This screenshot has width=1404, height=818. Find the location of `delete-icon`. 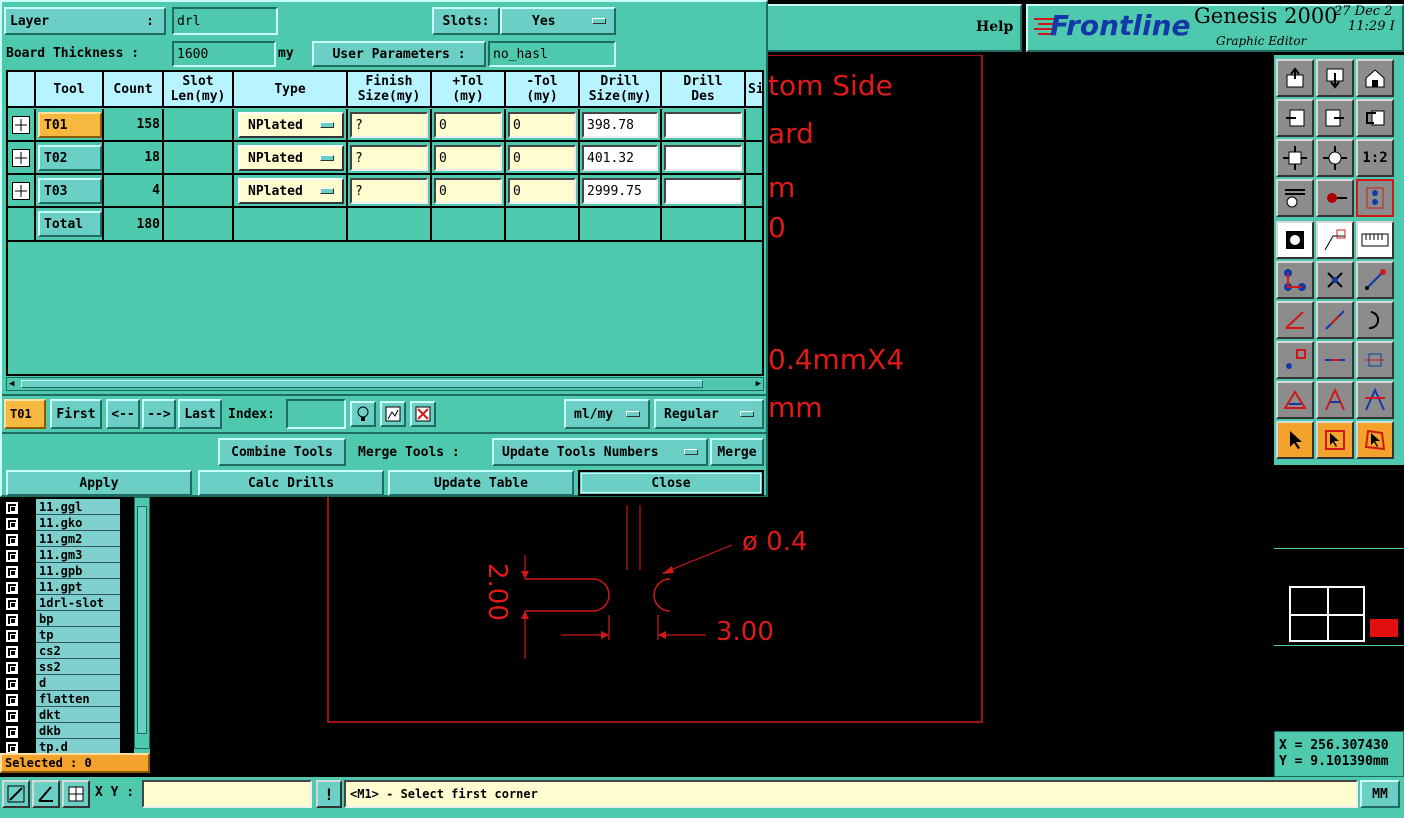

delete-icon is located at coordinates (423, 414).